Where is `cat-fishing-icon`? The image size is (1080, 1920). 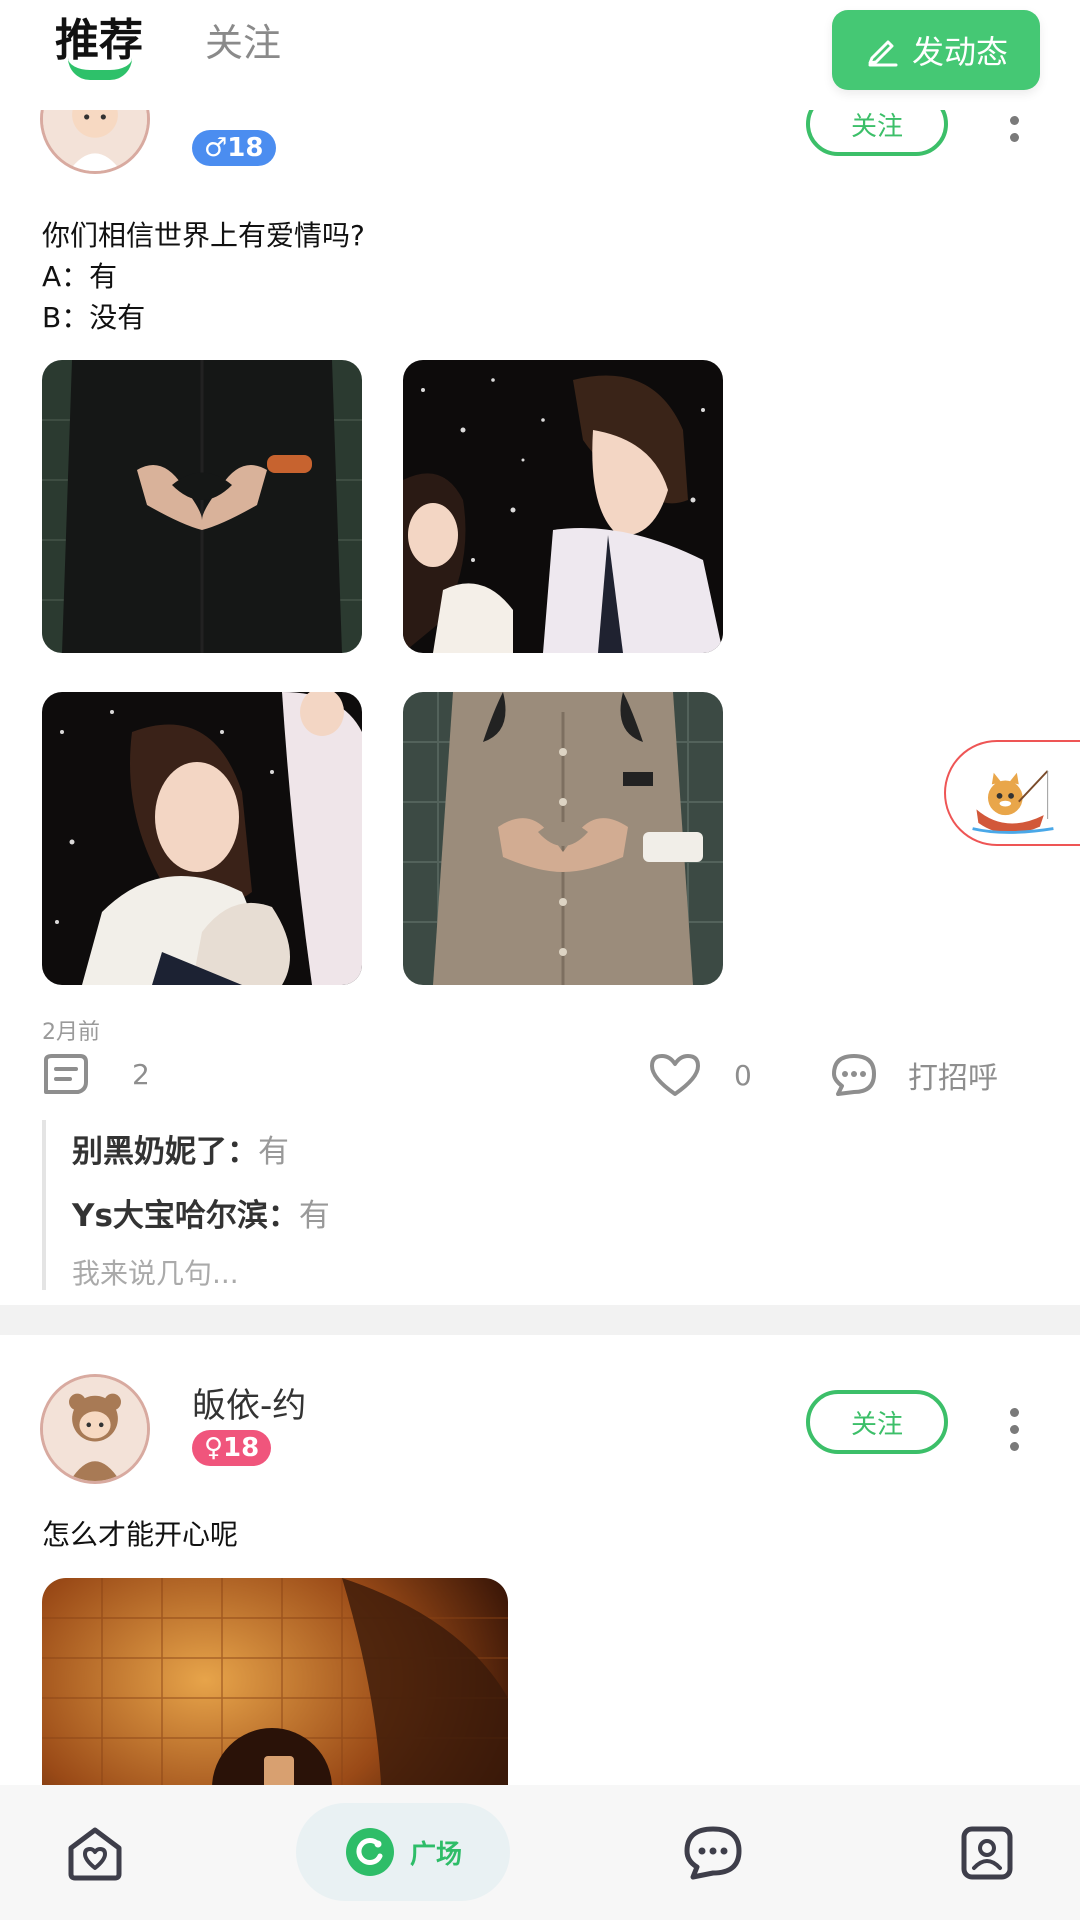 cat-fishing-icon is located at coordinates (1013, 802).